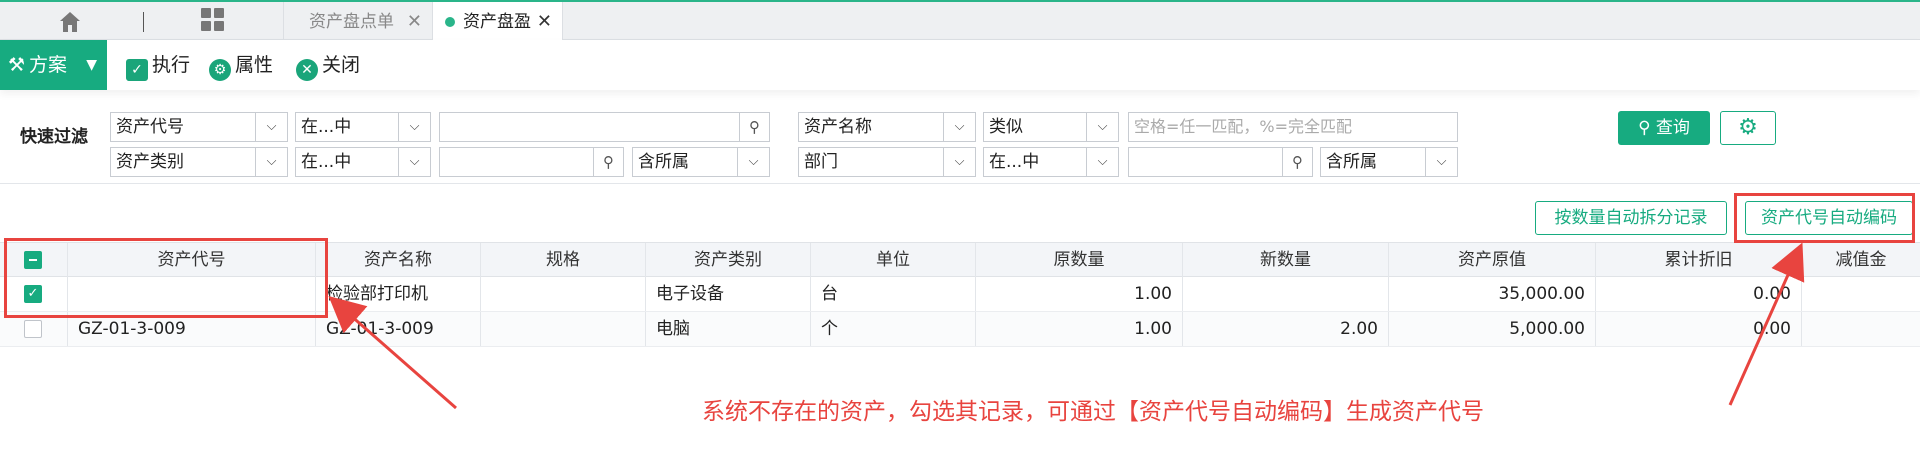  What do you see at coordinates (1093, 412) in the screenshot?
I see `annotation-text: 系统不存在的资产，勾选其记录，可通过【资产代号自动编码】生成资产代号` at bounding box center [1093, 412].